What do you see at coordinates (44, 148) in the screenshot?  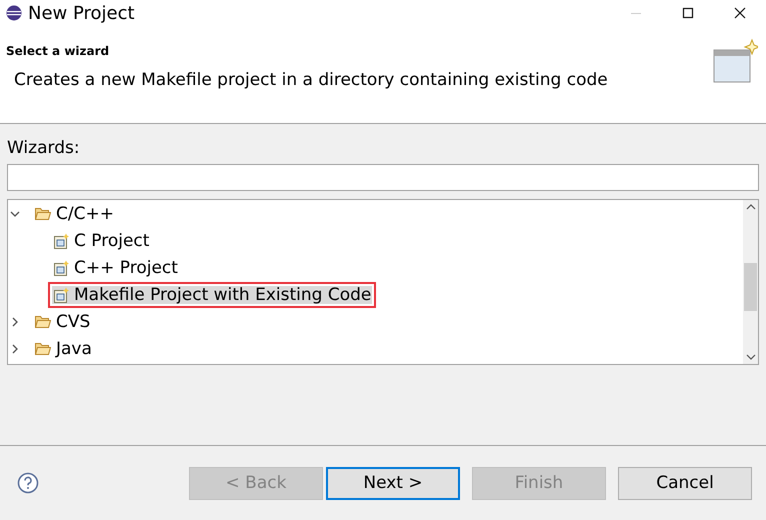 I see `wizards-label: Wizards:` at bounding box center [44, 148].